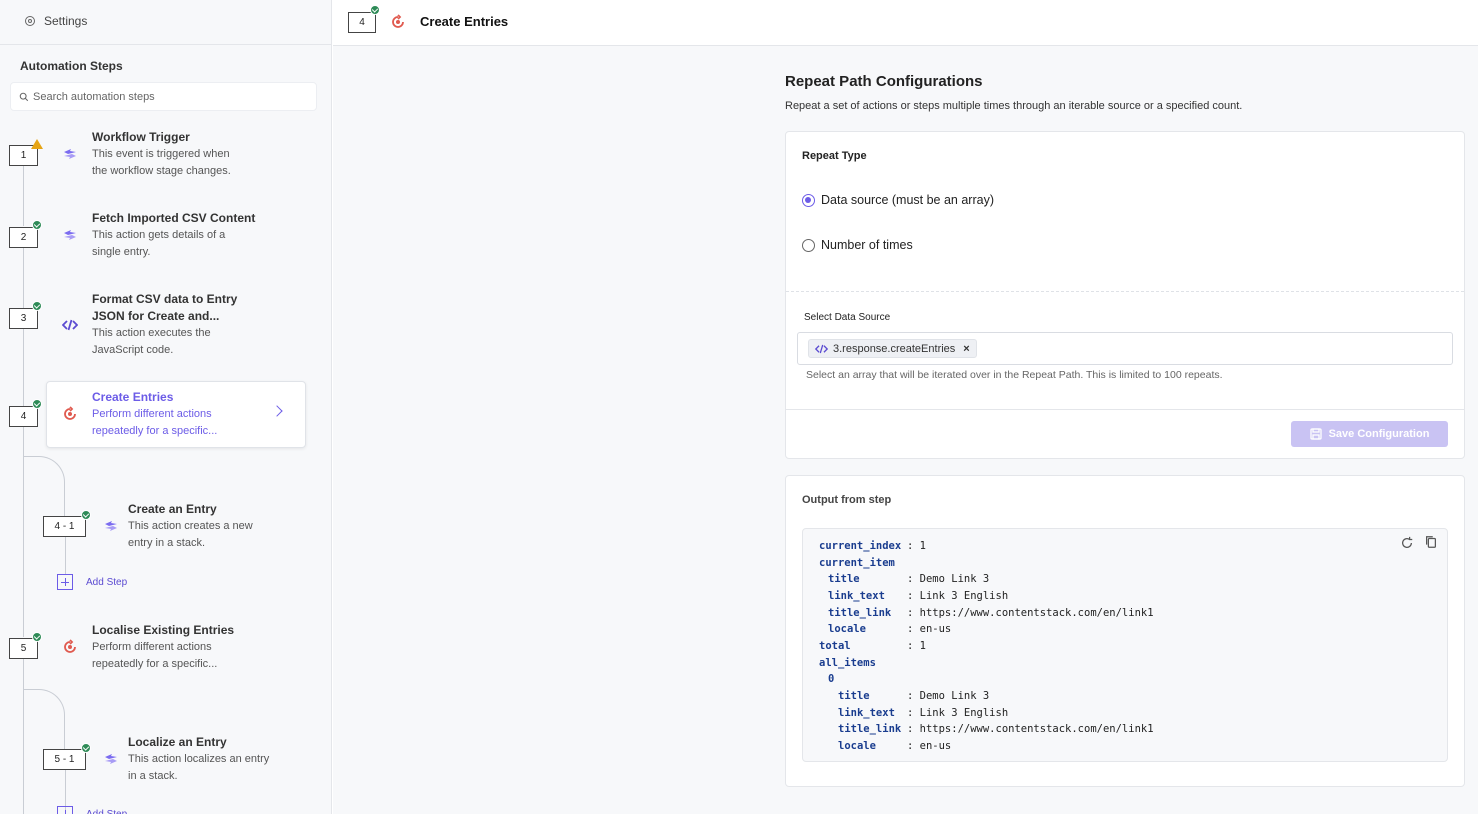 The height and width of the screenshot is (814, 1478). I want to click on warning-icon, so click(37, 144).